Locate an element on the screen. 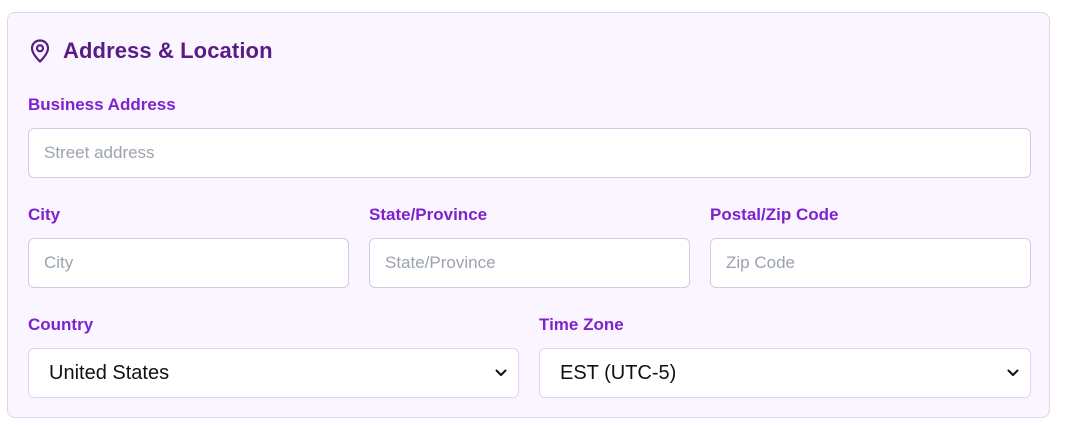 The image size is (1068, 425). country-label: Country is located at coordinates (61, 324).